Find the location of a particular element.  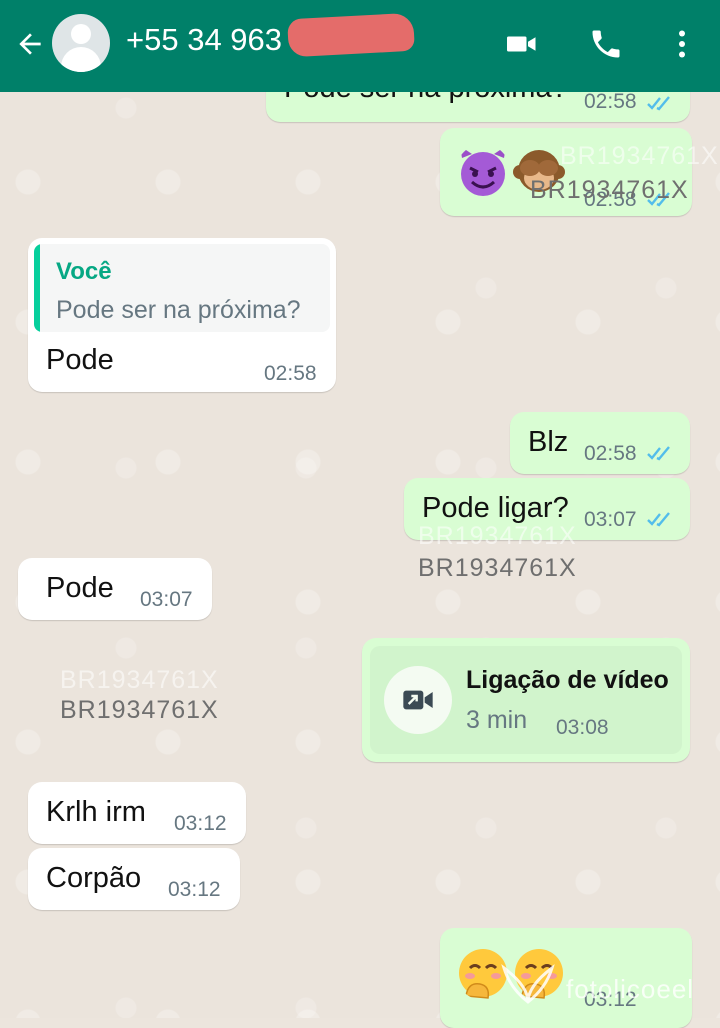

quoted-message: Você Pode ser na próxima? is located at coordinates (182, 288).